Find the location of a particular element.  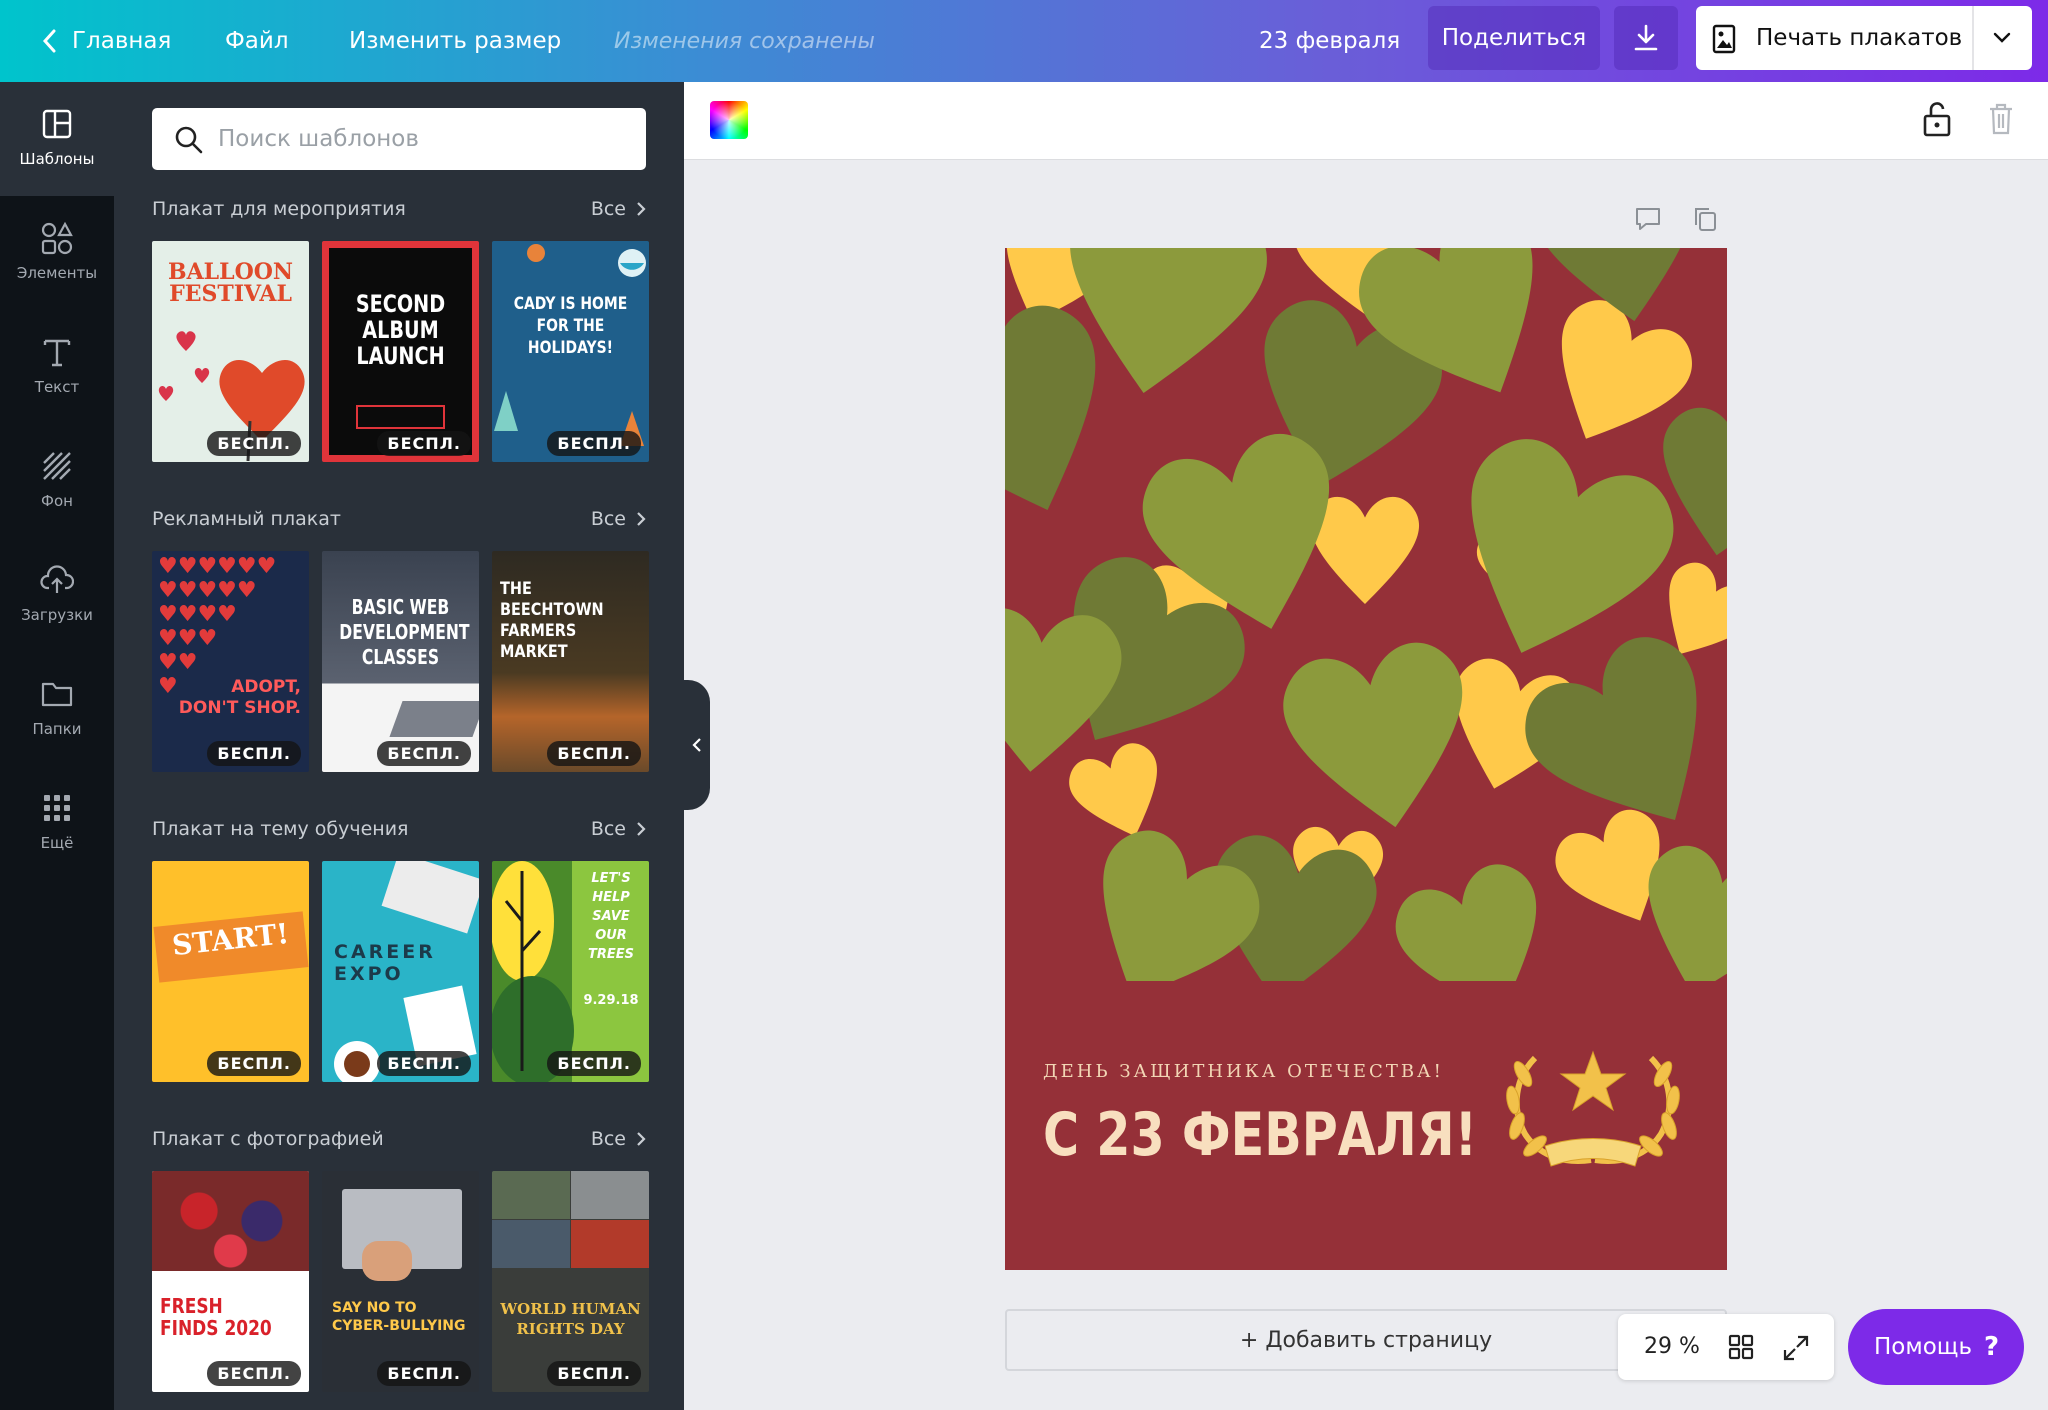

rail-item-uploads: Загрузки is located at coordinates (57, 595).